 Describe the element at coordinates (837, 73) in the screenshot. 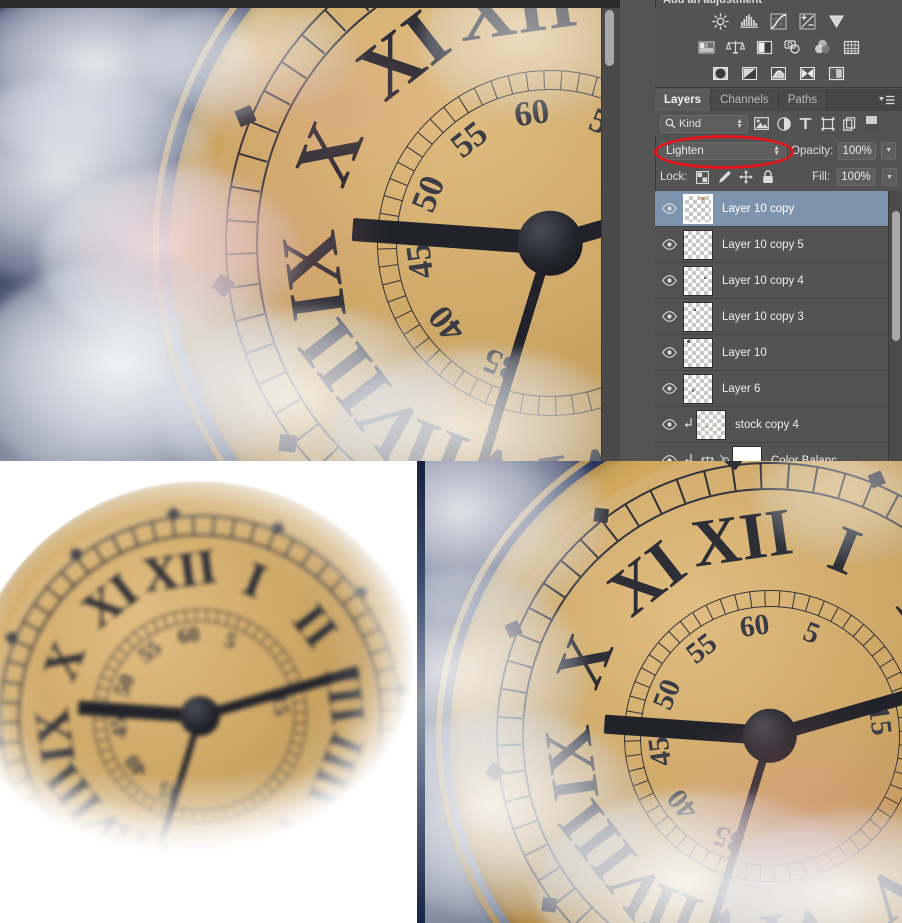

I see `selective-color-icon` at that location.